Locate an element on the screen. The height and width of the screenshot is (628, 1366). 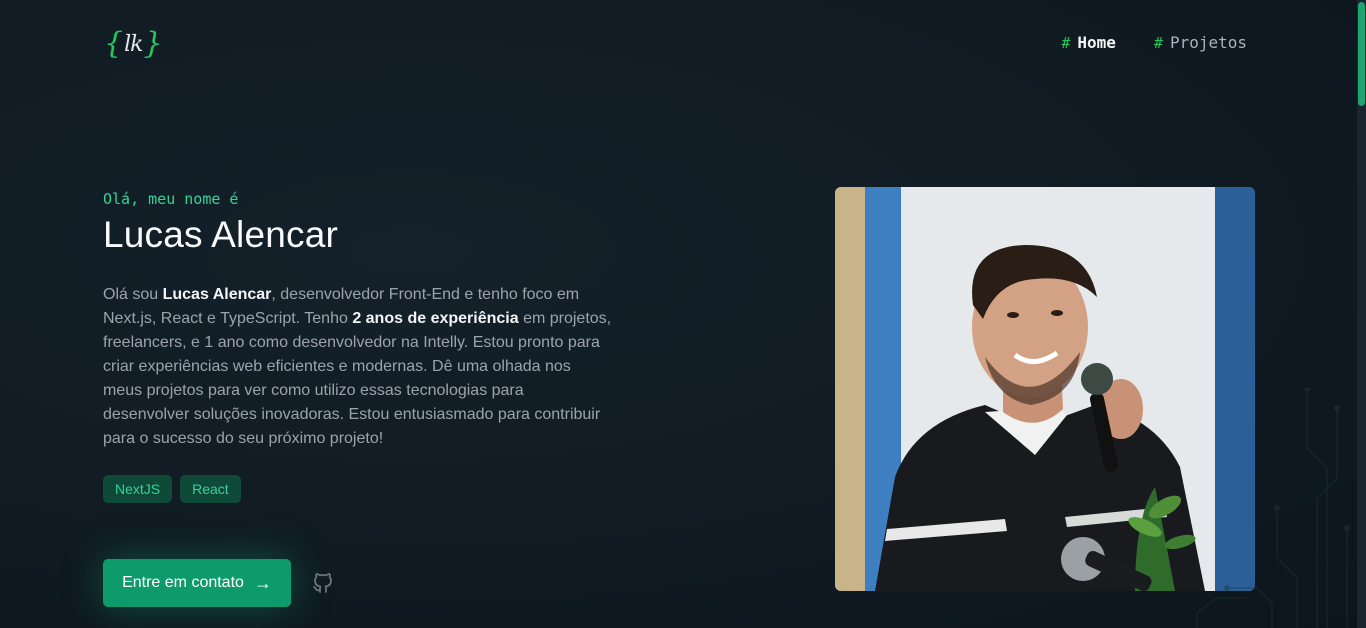
nav-label: Home is located at coordinates (1096, 42).